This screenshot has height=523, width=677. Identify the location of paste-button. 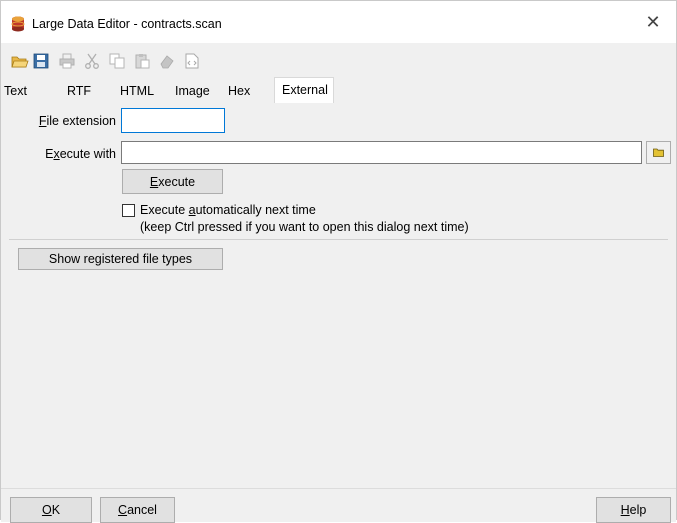
(142, 61).